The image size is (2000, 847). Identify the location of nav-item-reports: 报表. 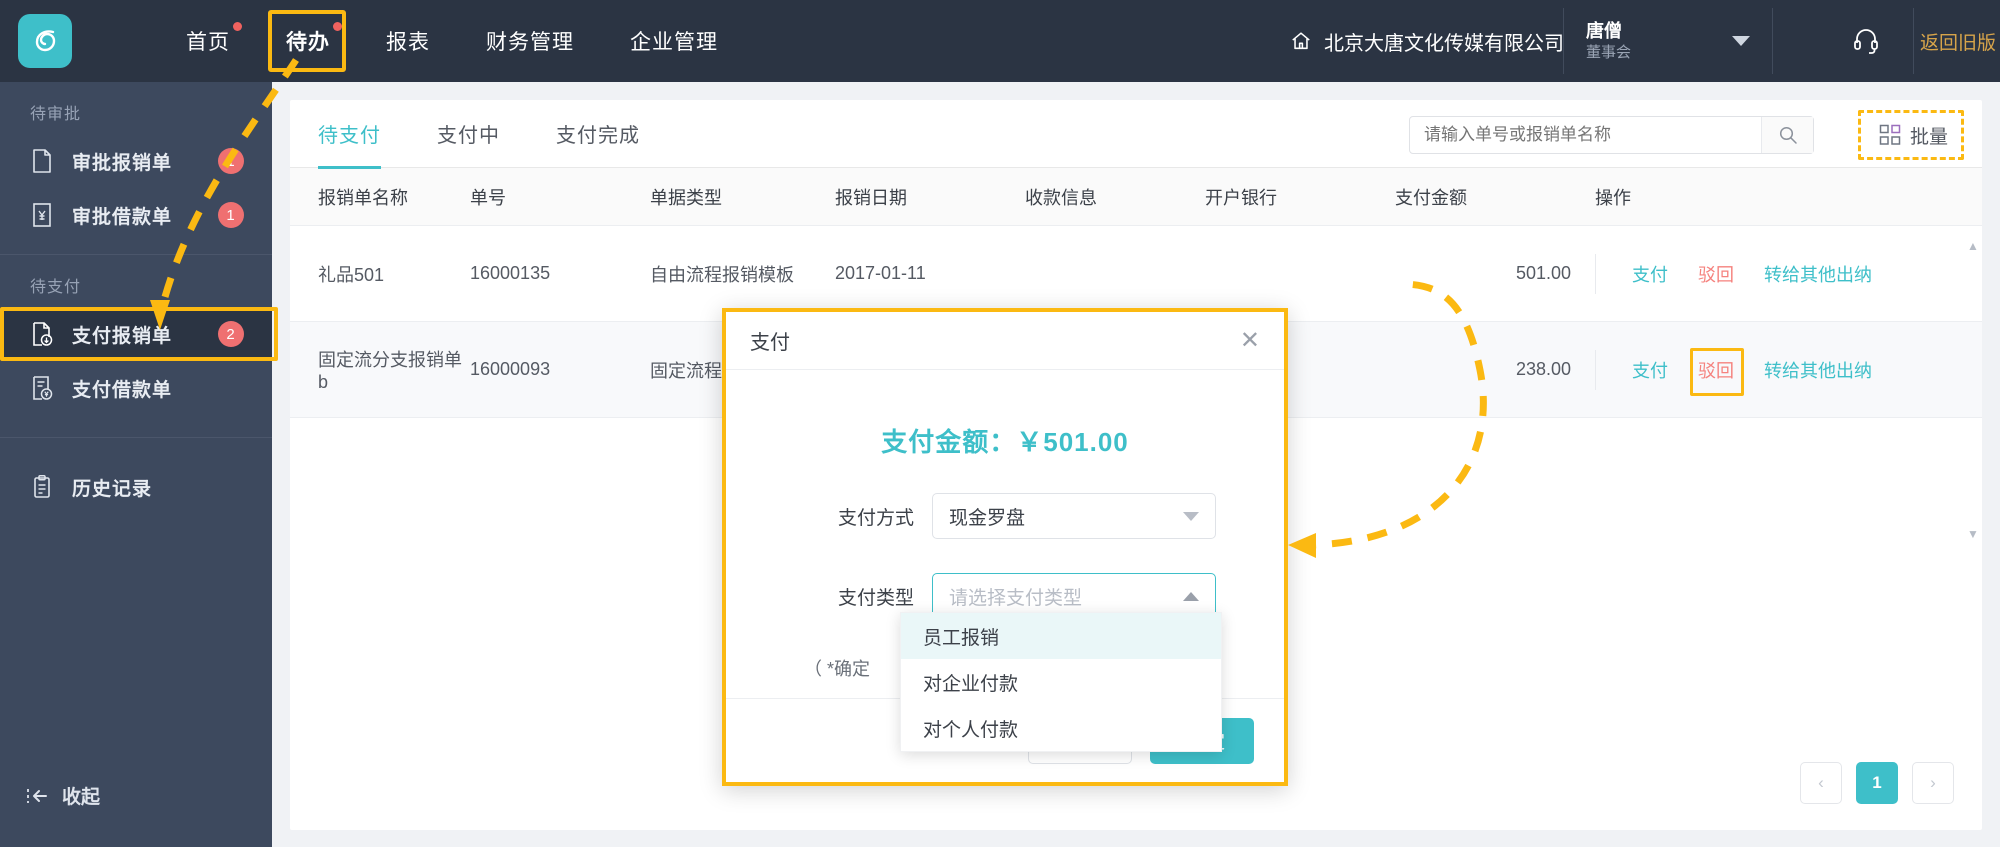
(408, 41).